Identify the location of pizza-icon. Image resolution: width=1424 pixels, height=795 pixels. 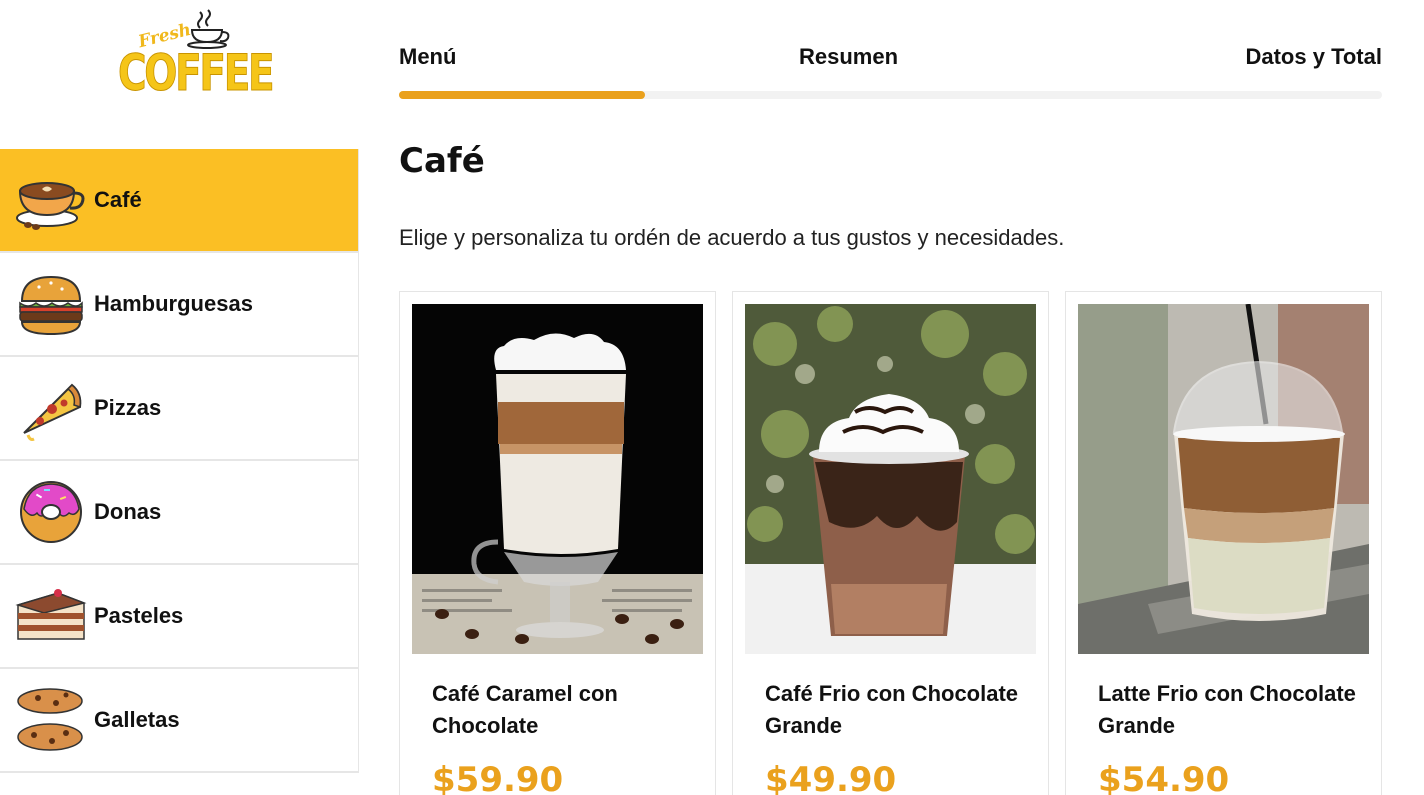
(52, 412).